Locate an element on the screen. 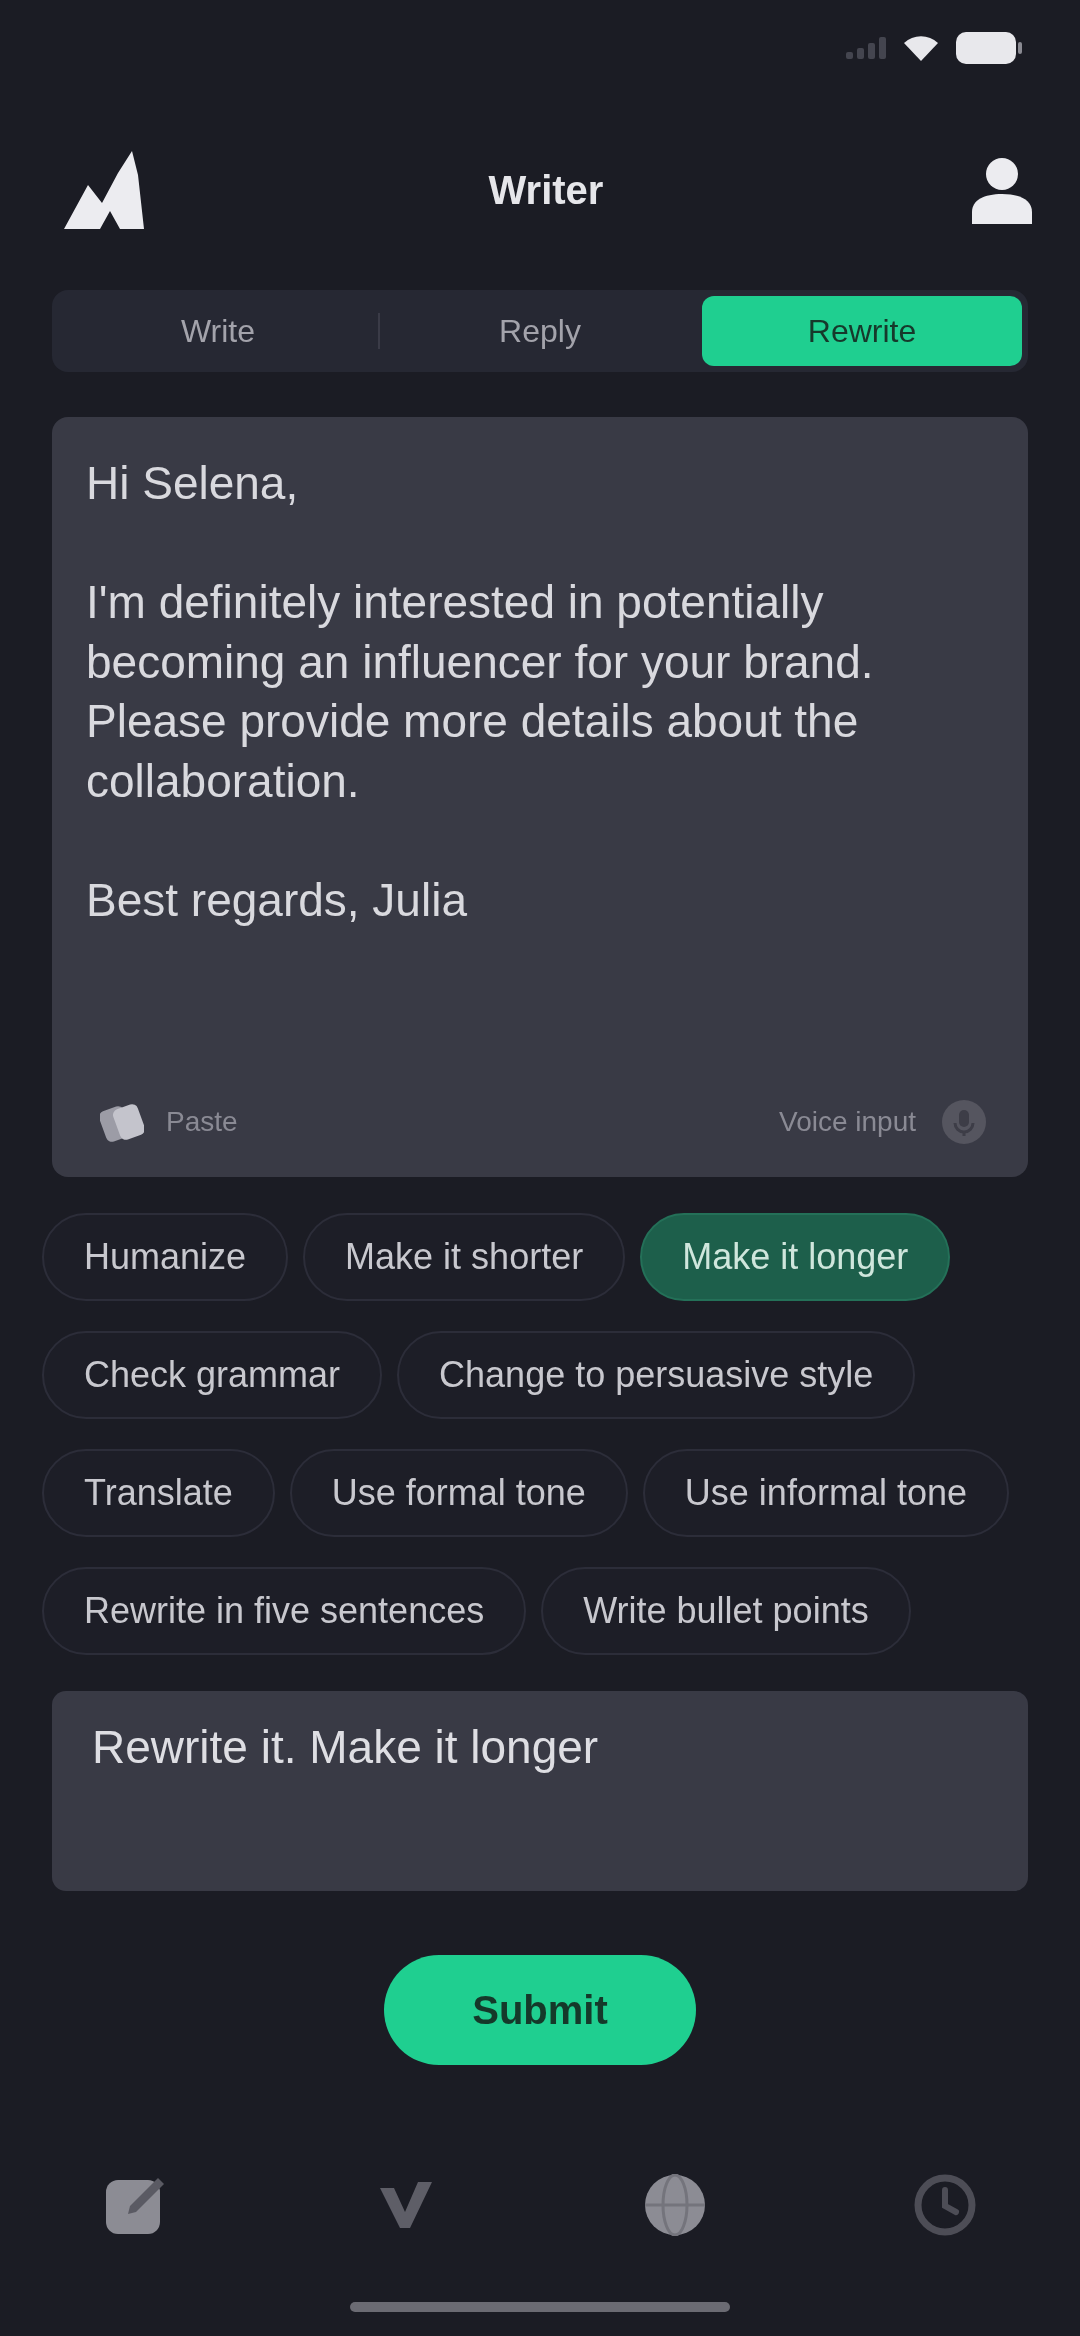 This screenshot has width=1080, height=2336. wifi-icon is located at coordinates (921, 48).